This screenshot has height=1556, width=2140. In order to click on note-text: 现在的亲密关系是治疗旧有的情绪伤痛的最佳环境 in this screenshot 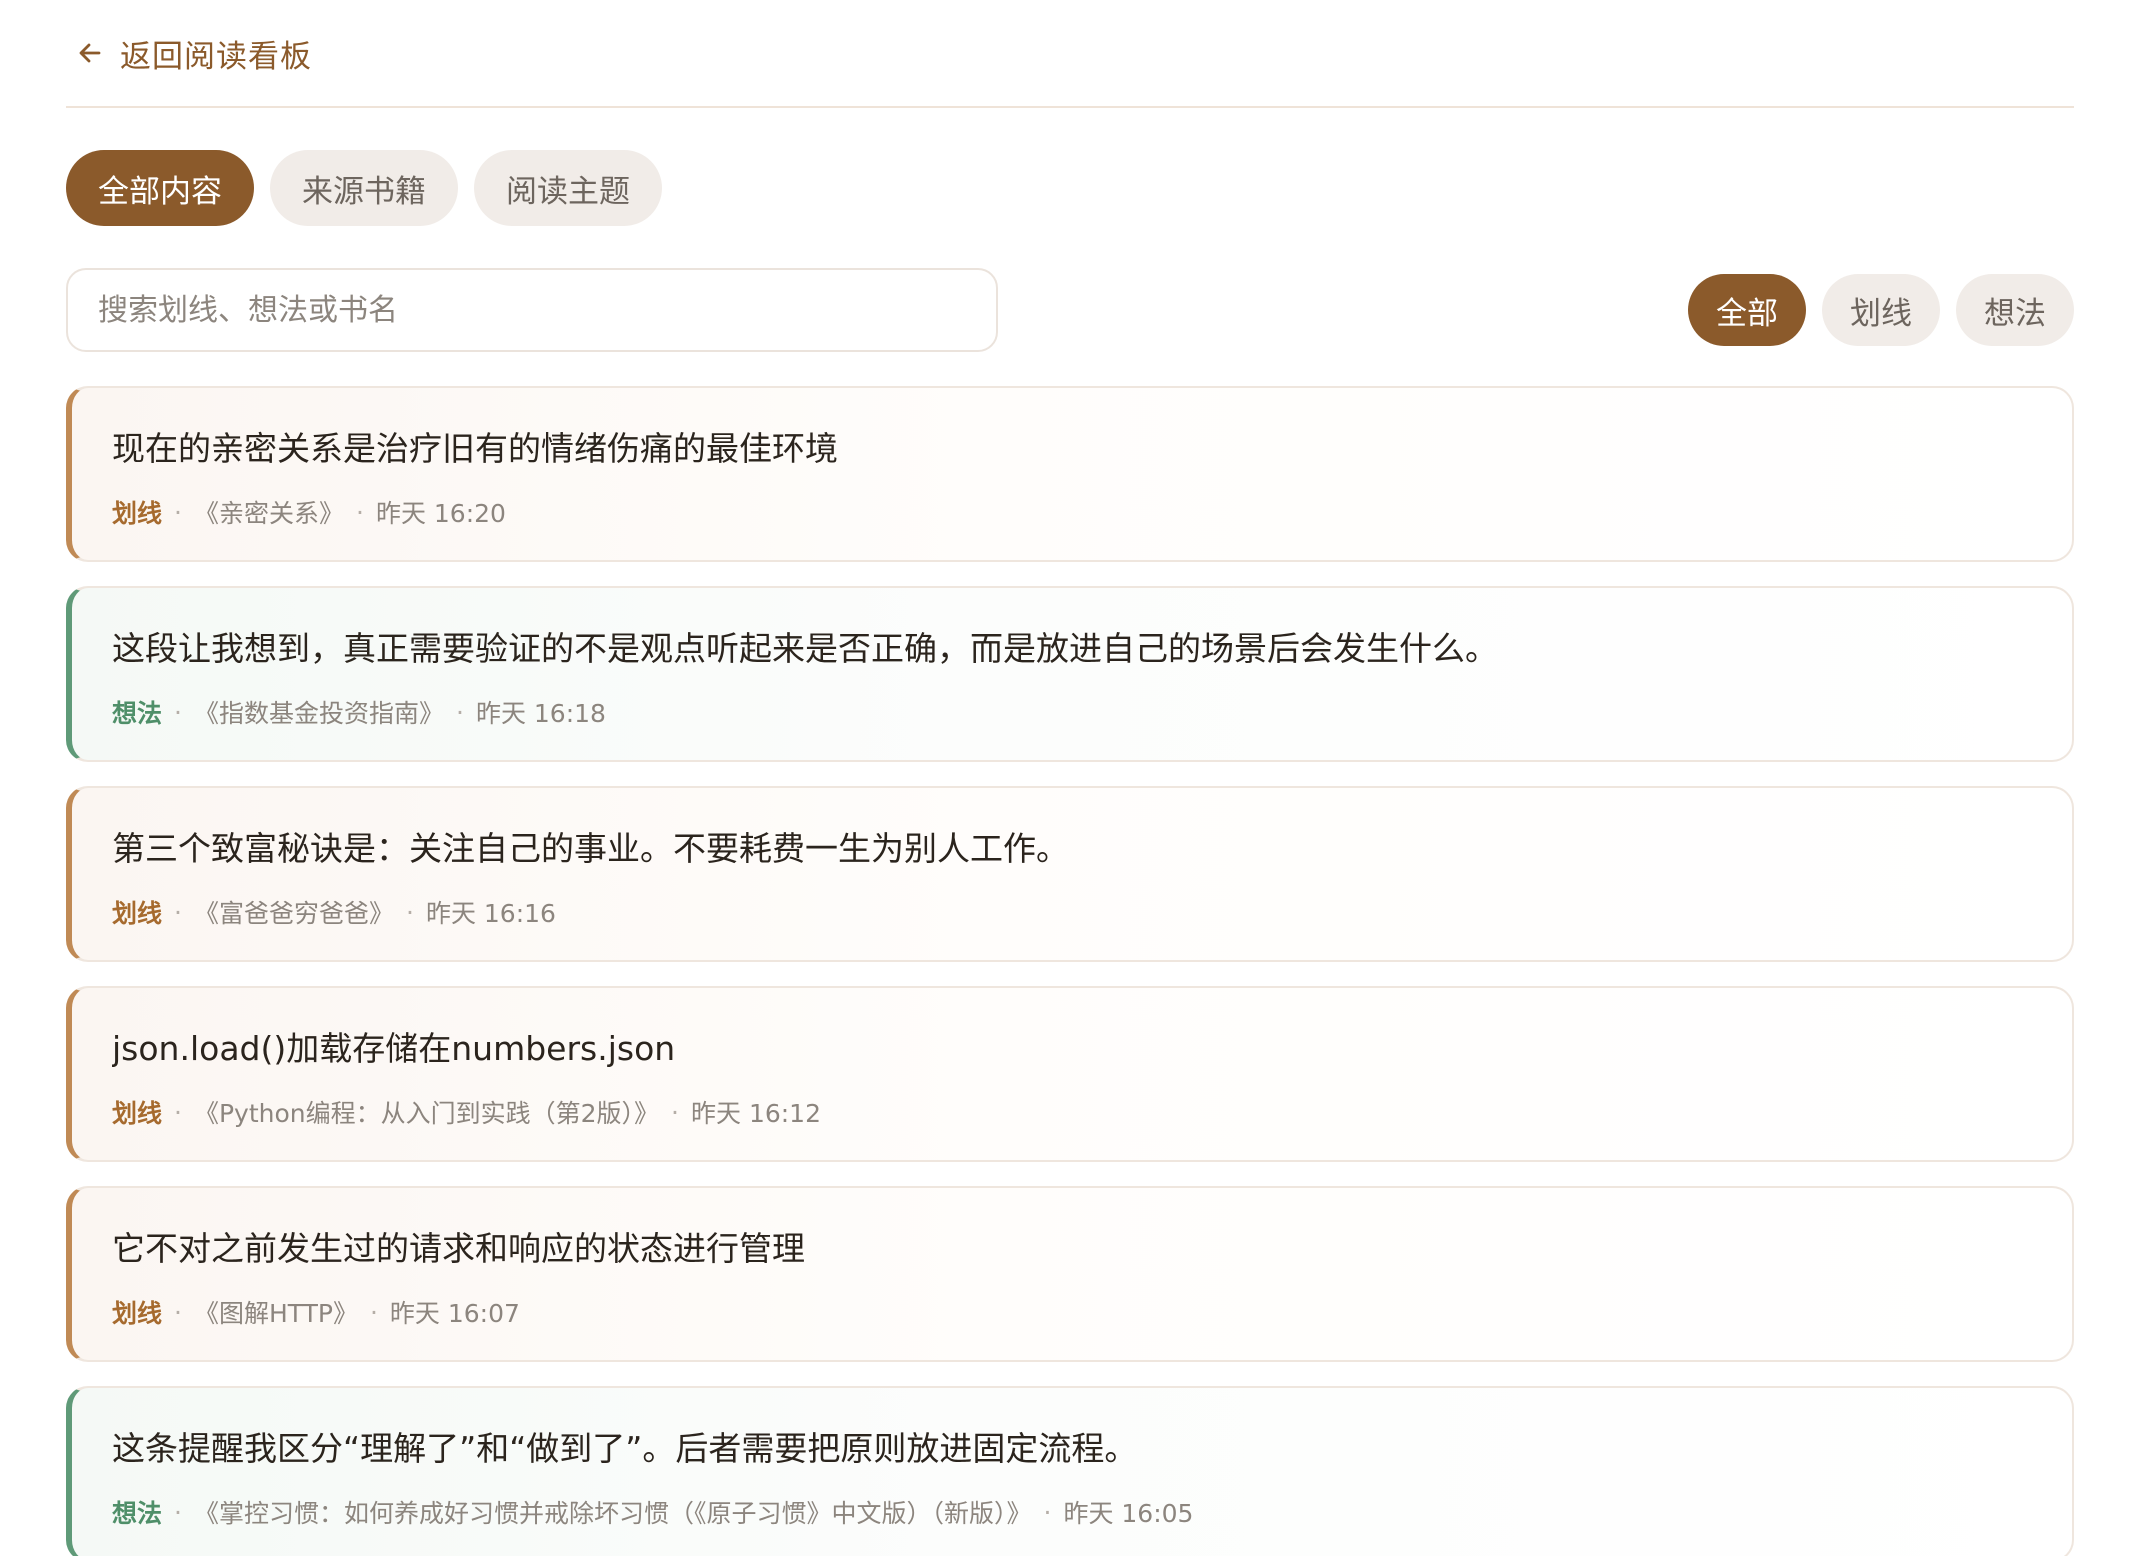, I will do `click(475, 448)`.